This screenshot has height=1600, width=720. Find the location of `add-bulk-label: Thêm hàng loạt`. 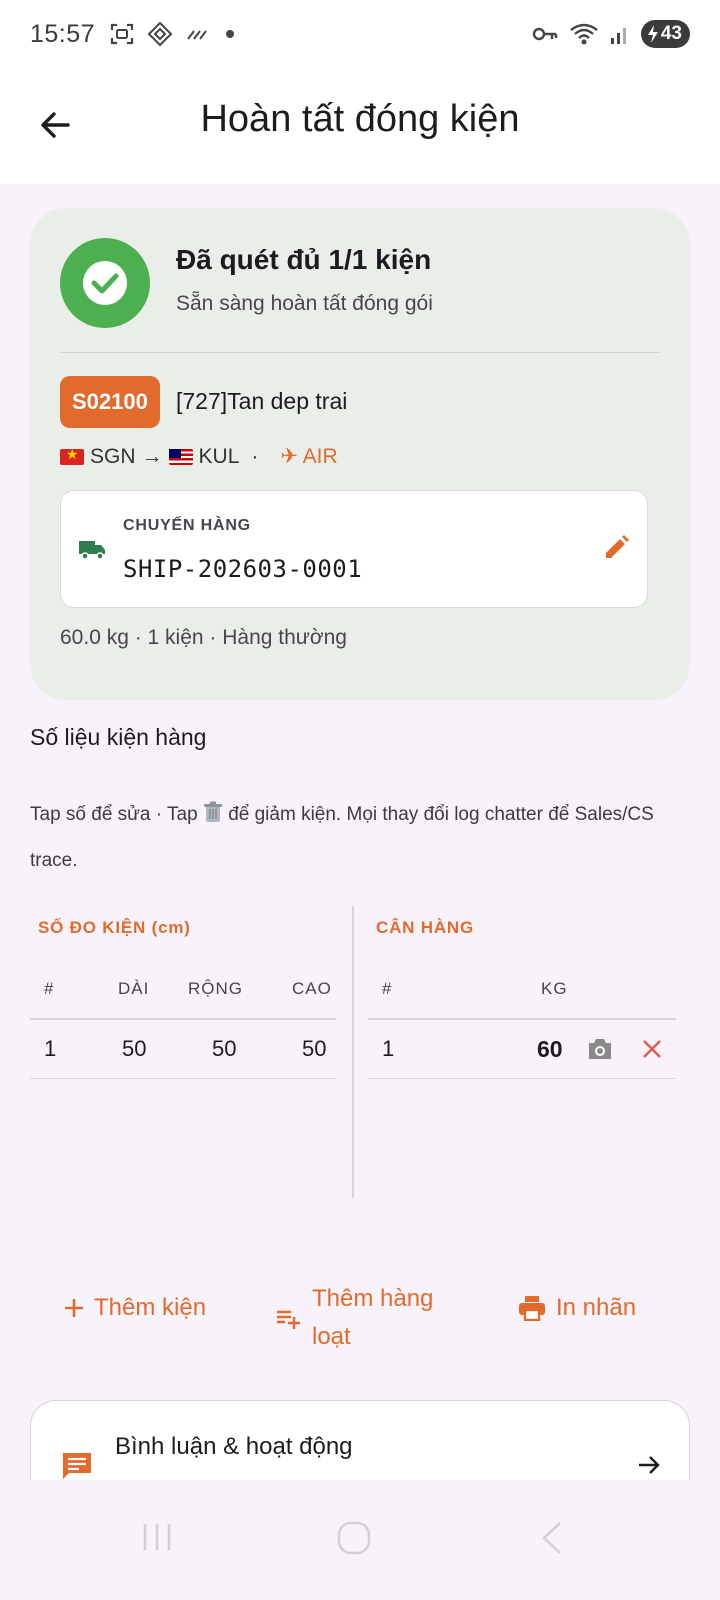

add-bulk-label: Thêm hàng loạt is located at coordinates (373, 1317).